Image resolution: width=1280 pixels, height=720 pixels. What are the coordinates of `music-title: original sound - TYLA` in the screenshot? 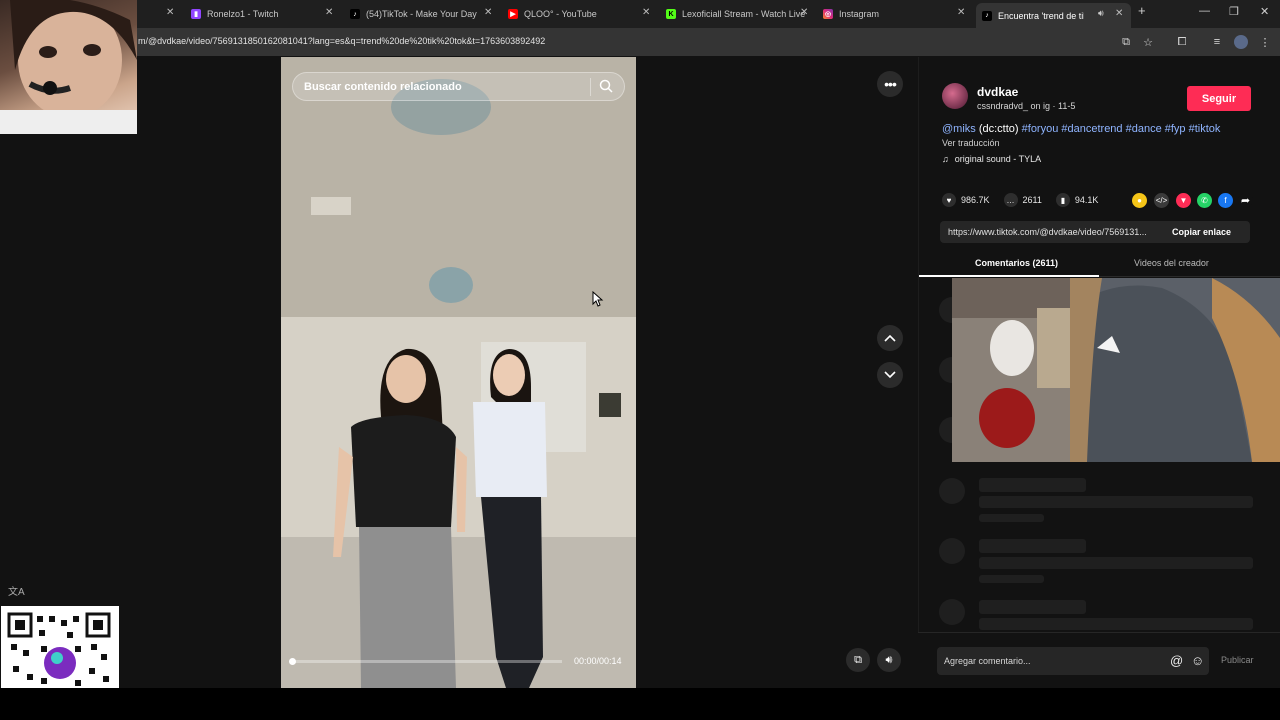 It's located at (998, 159).